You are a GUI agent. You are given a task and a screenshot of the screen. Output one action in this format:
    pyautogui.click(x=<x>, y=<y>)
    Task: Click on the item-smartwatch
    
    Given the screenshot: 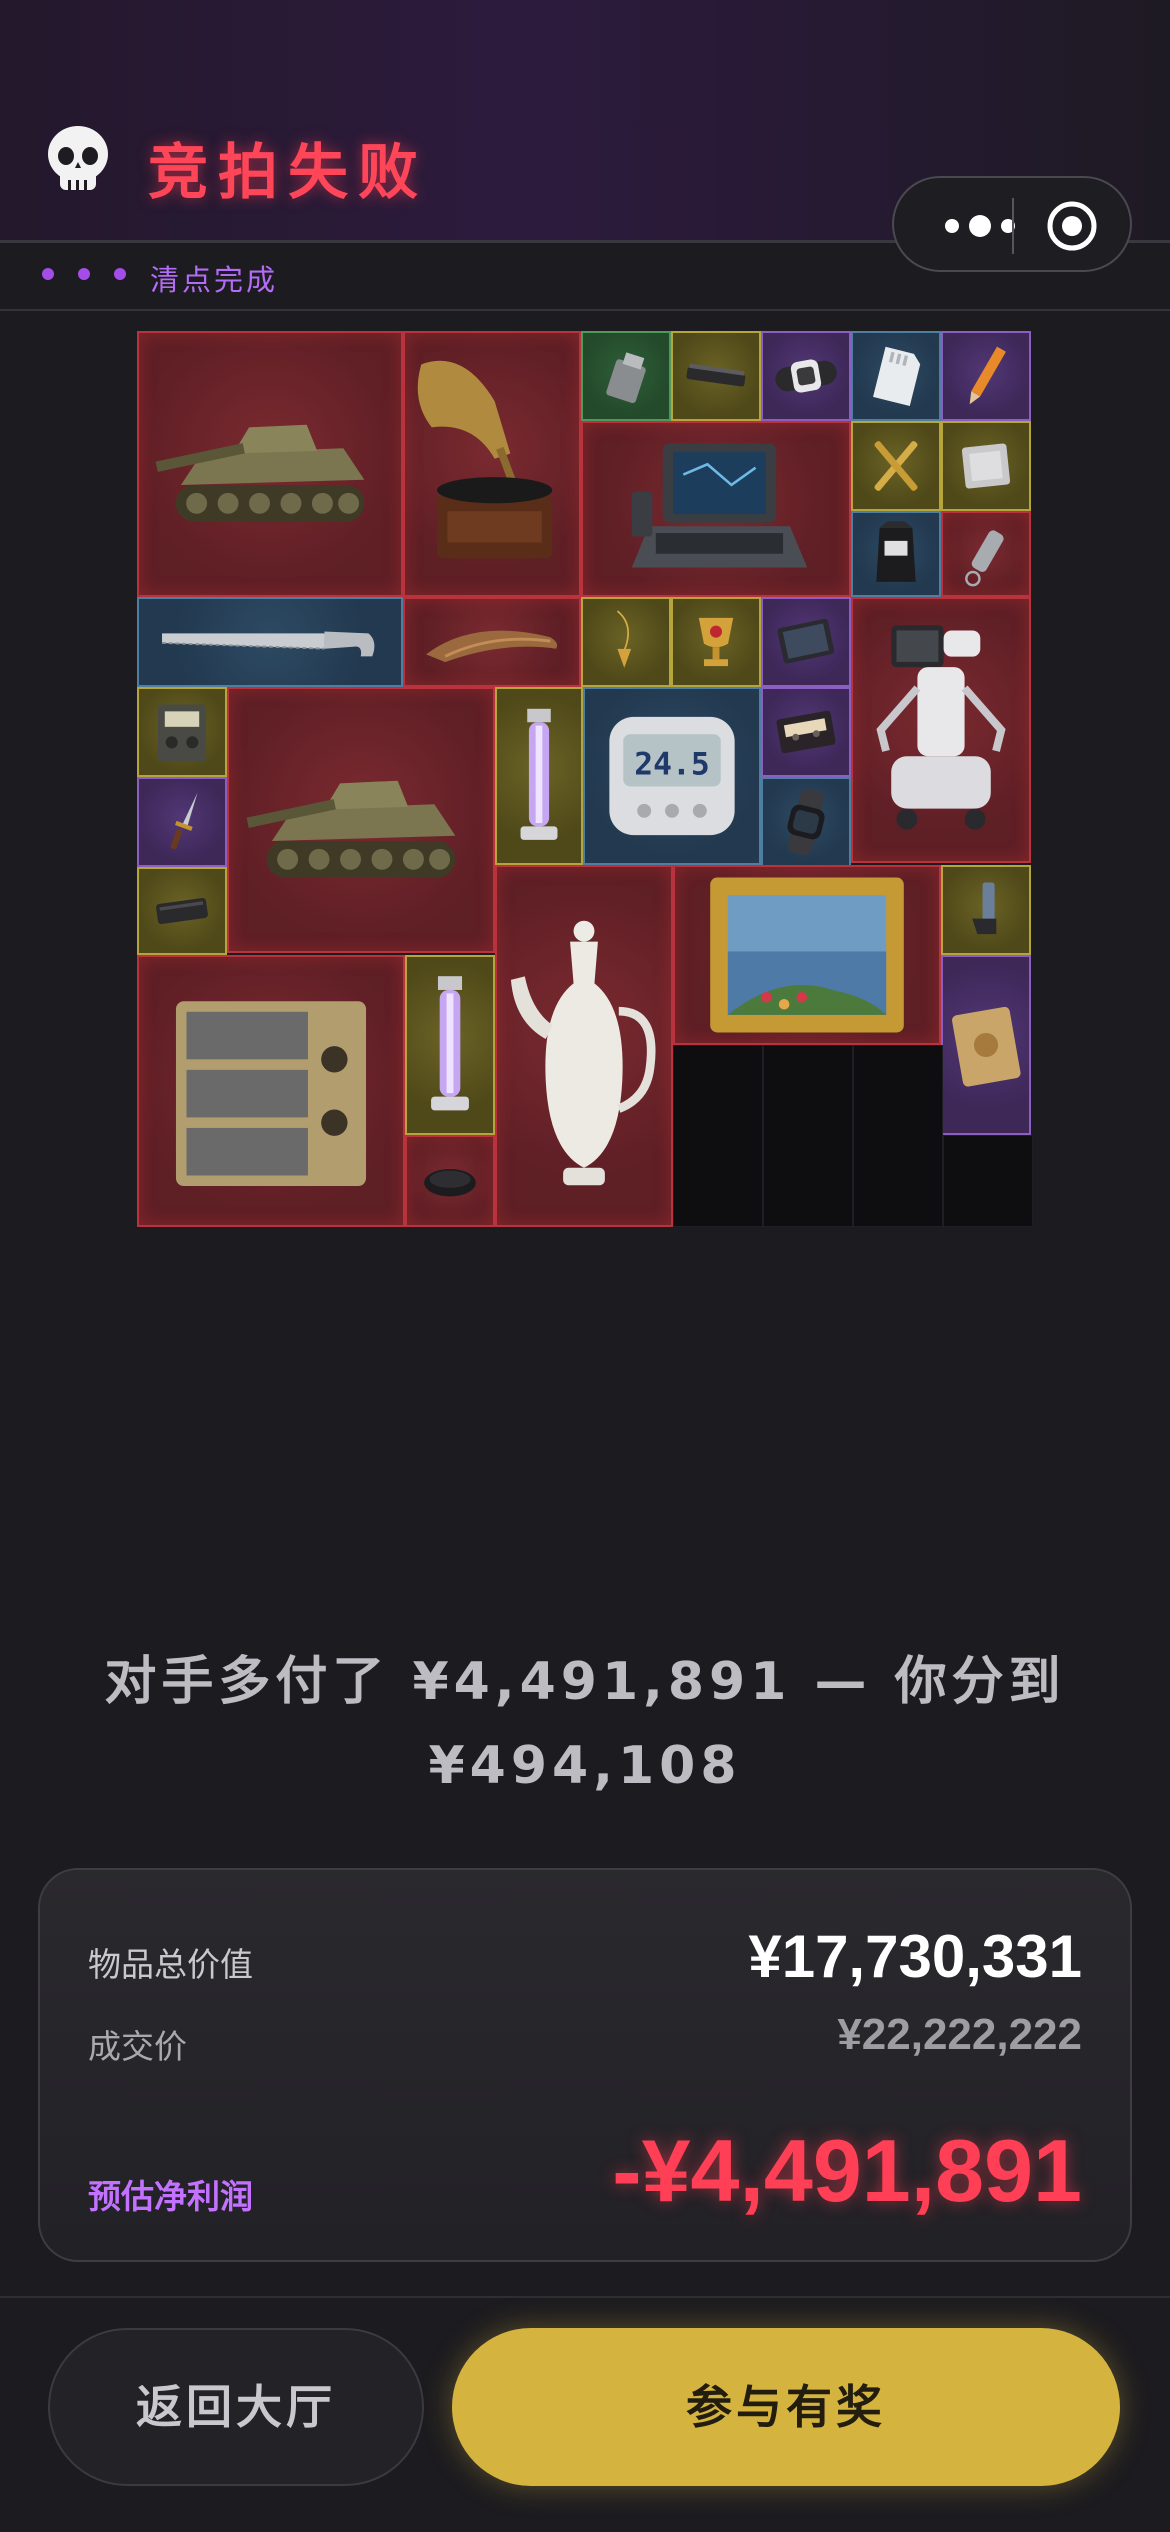 What is the action you would take?
    pyautogui.click(x=806, y=376)
    